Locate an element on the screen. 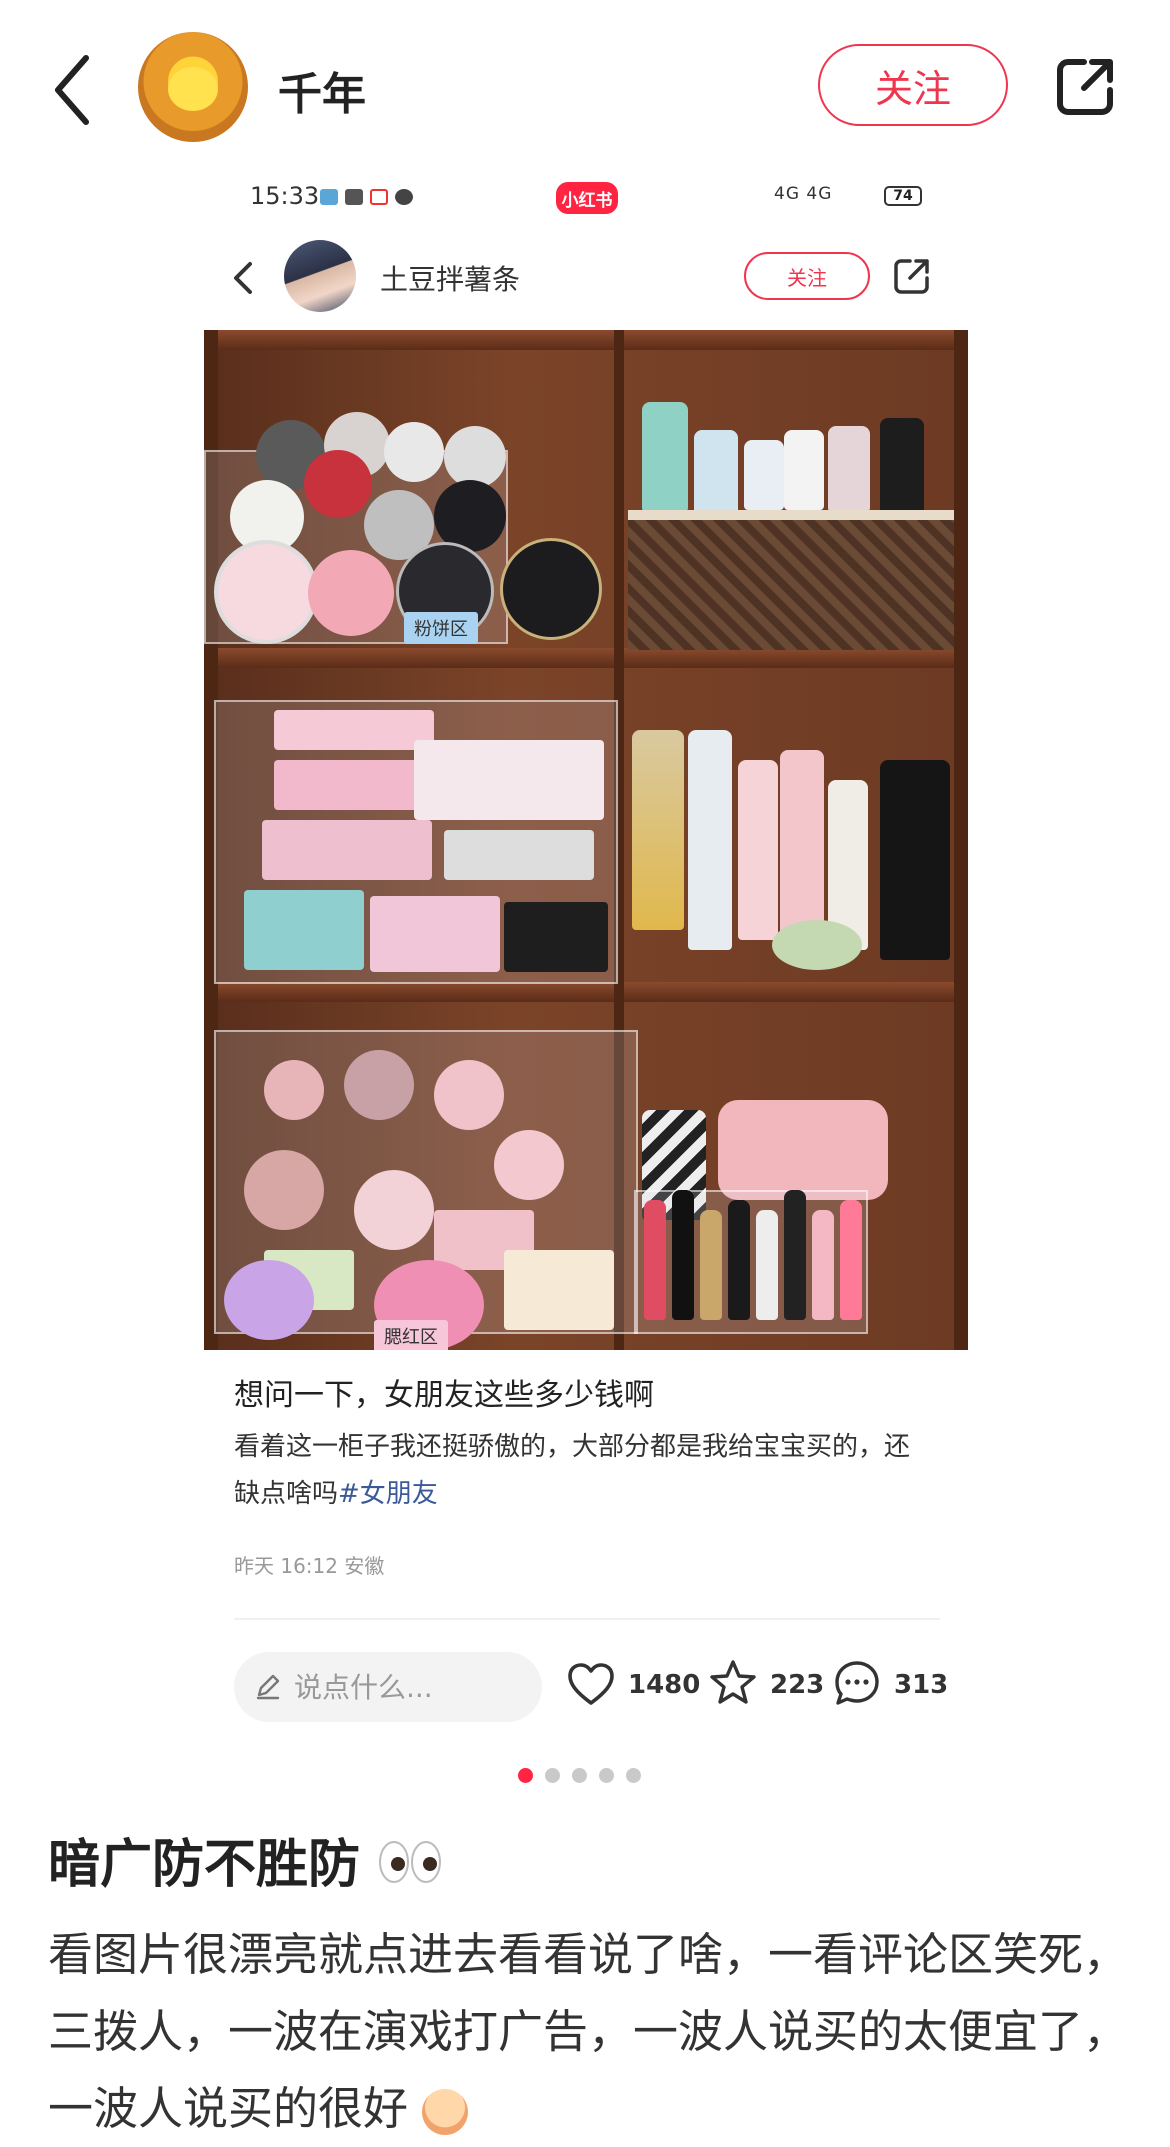 This screenshot has width=1170, height=2147. image-pagination is located at coordinates (579, 1775).